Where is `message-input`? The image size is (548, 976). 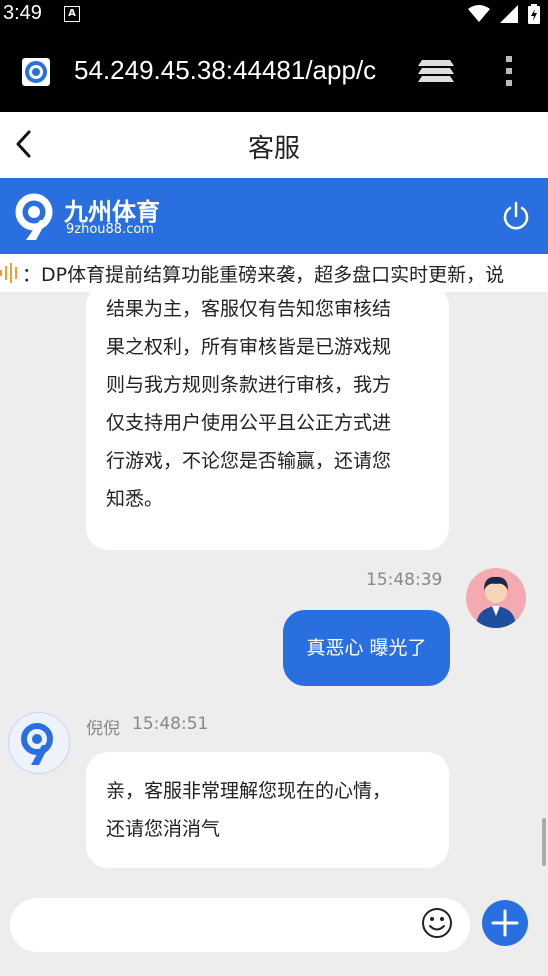 message-input is located at coordinates (240, 925).